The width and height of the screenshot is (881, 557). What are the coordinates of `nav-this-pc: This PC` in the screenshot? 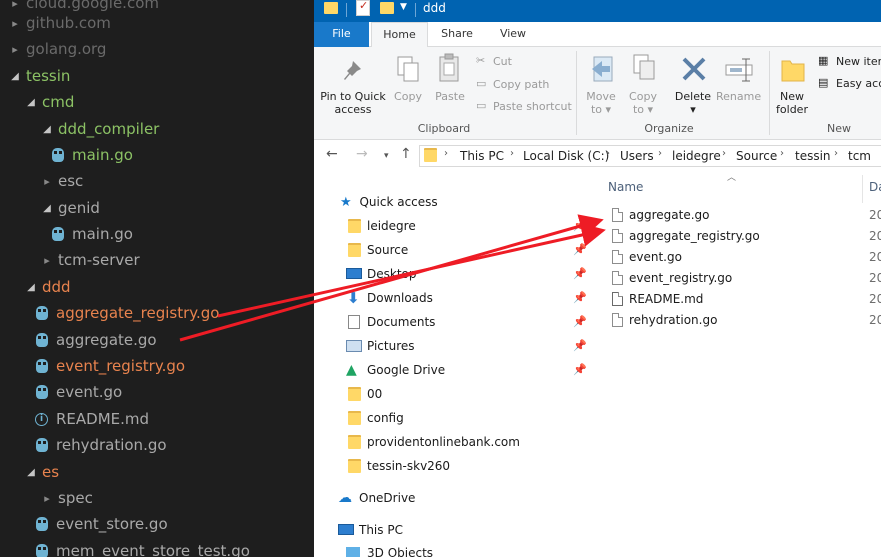 It's located at (370, 530).